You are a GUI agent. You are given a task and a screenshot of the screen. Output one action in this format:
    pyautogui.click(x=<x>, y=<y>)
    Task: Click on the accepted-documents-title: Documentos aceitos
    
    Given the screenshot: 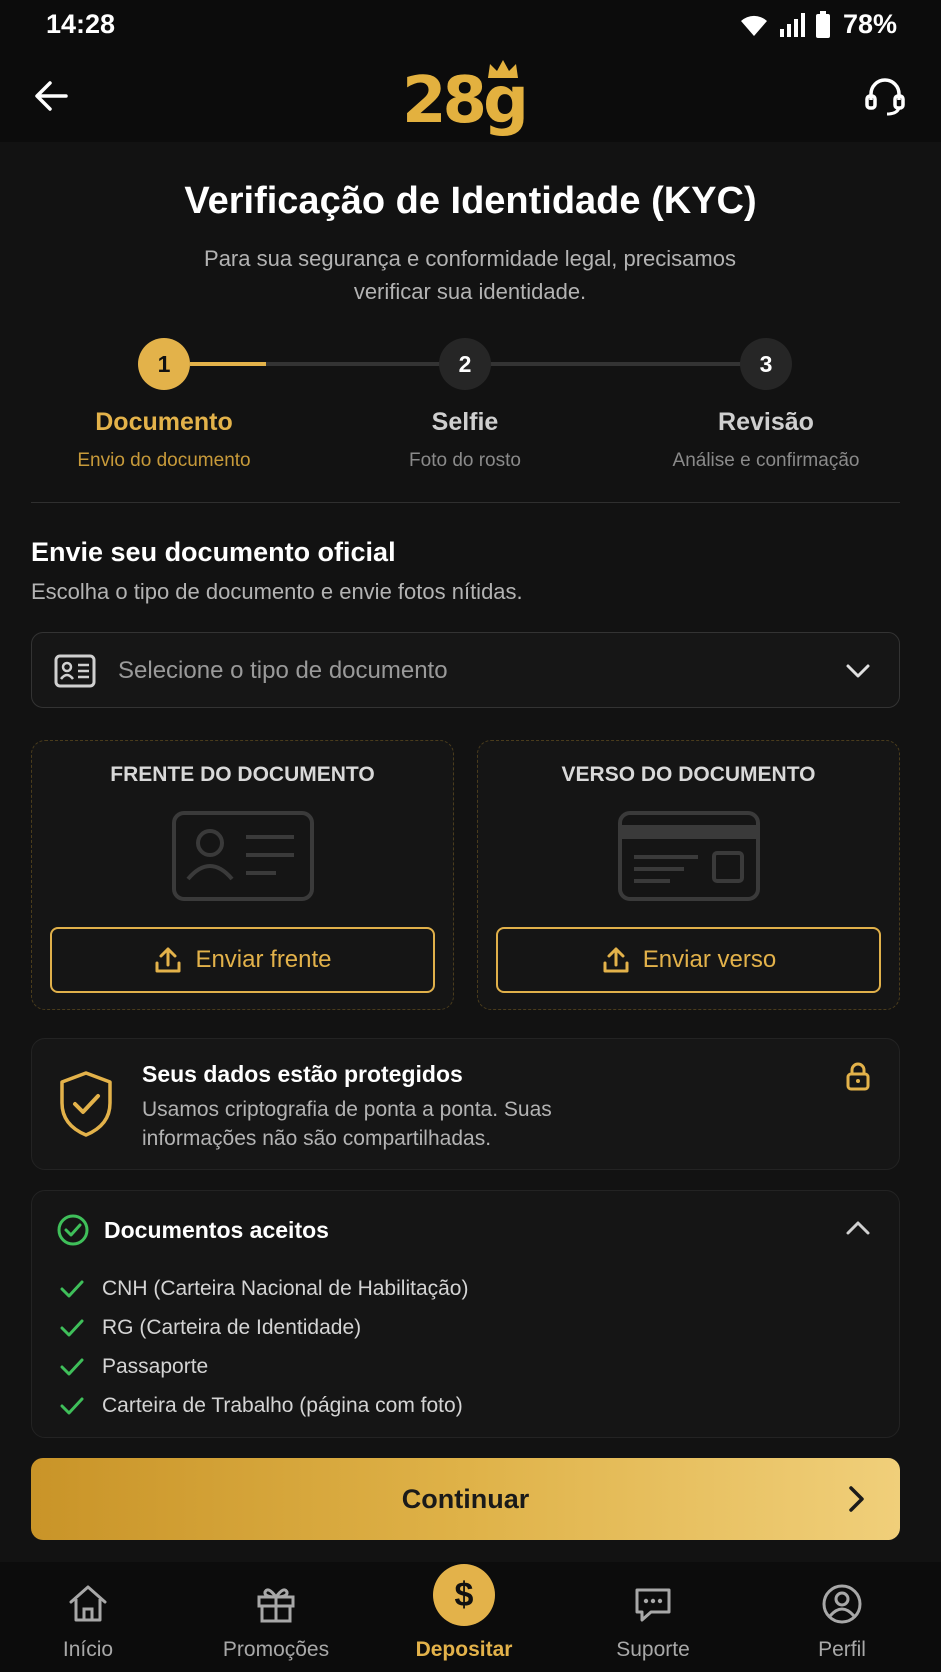 What is the action you would take?
    pyautogui.click(x=216, y=1230)
    